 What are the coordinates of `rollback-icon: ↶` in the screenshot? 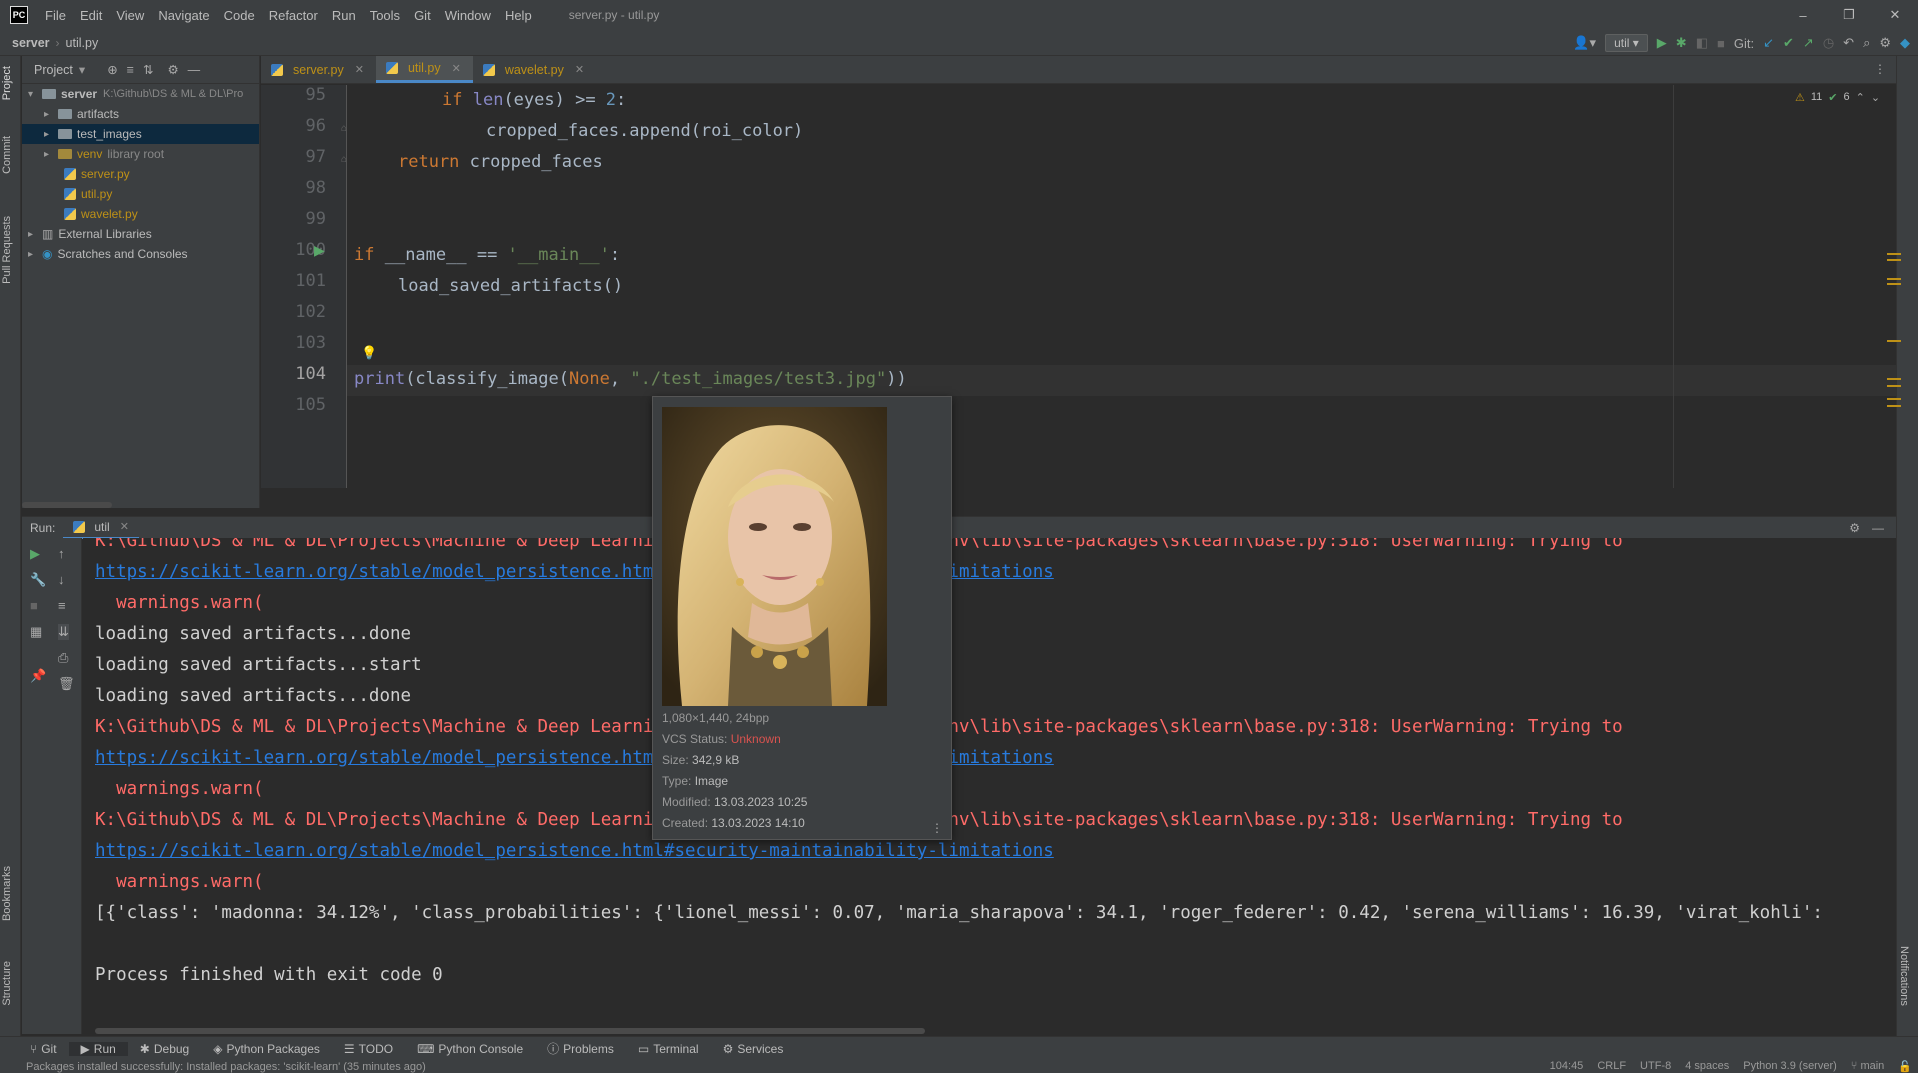 It's located at (1848, 43).